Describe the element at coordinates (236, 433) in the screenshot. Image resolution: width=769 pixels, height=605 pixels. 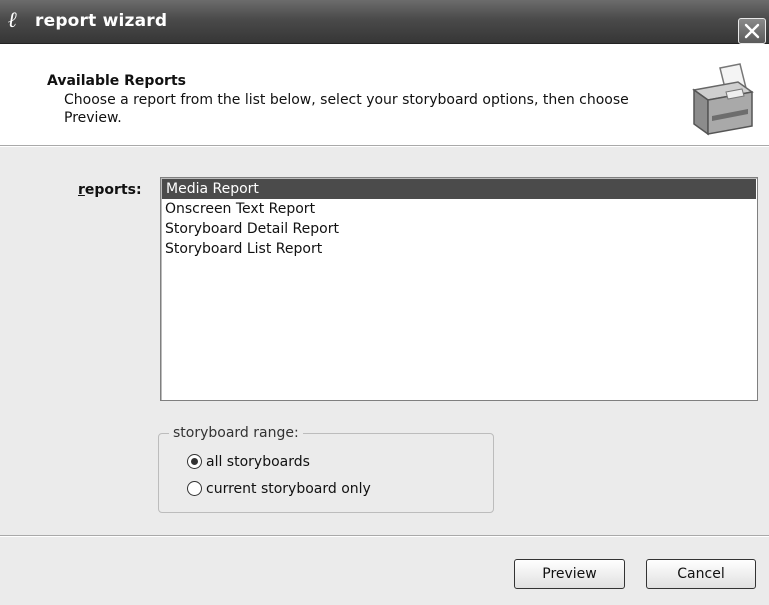
I see `storyboard-range-legend: storyboard range:` at that location.